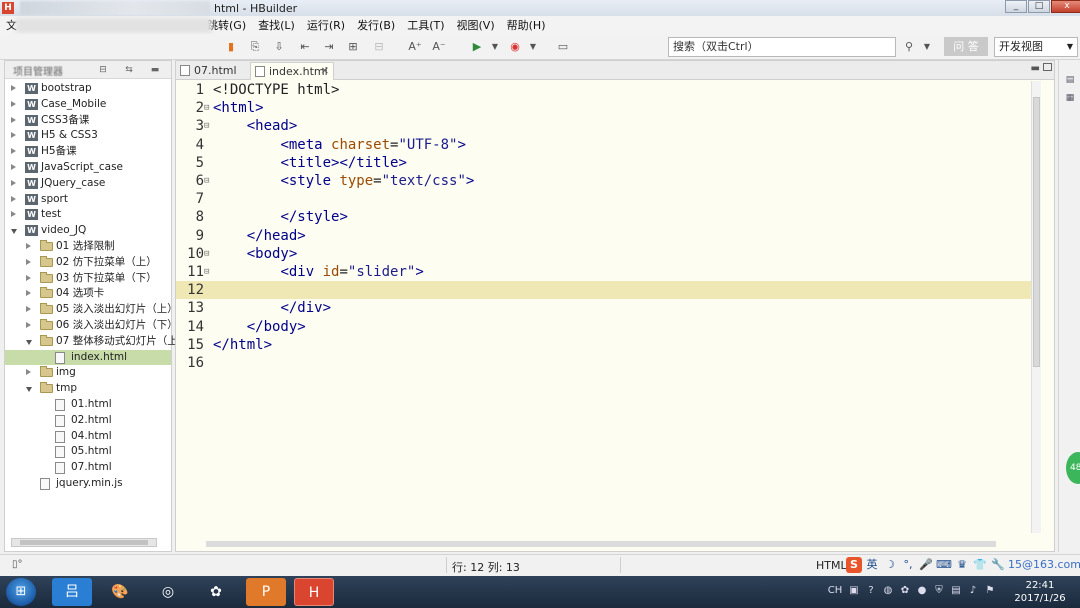 The height and width of the screenshot is (608, 1080). Describe the element at coordinates (956, 591) in the screenshot. I see `tray-icon-5: ▤` at that location.